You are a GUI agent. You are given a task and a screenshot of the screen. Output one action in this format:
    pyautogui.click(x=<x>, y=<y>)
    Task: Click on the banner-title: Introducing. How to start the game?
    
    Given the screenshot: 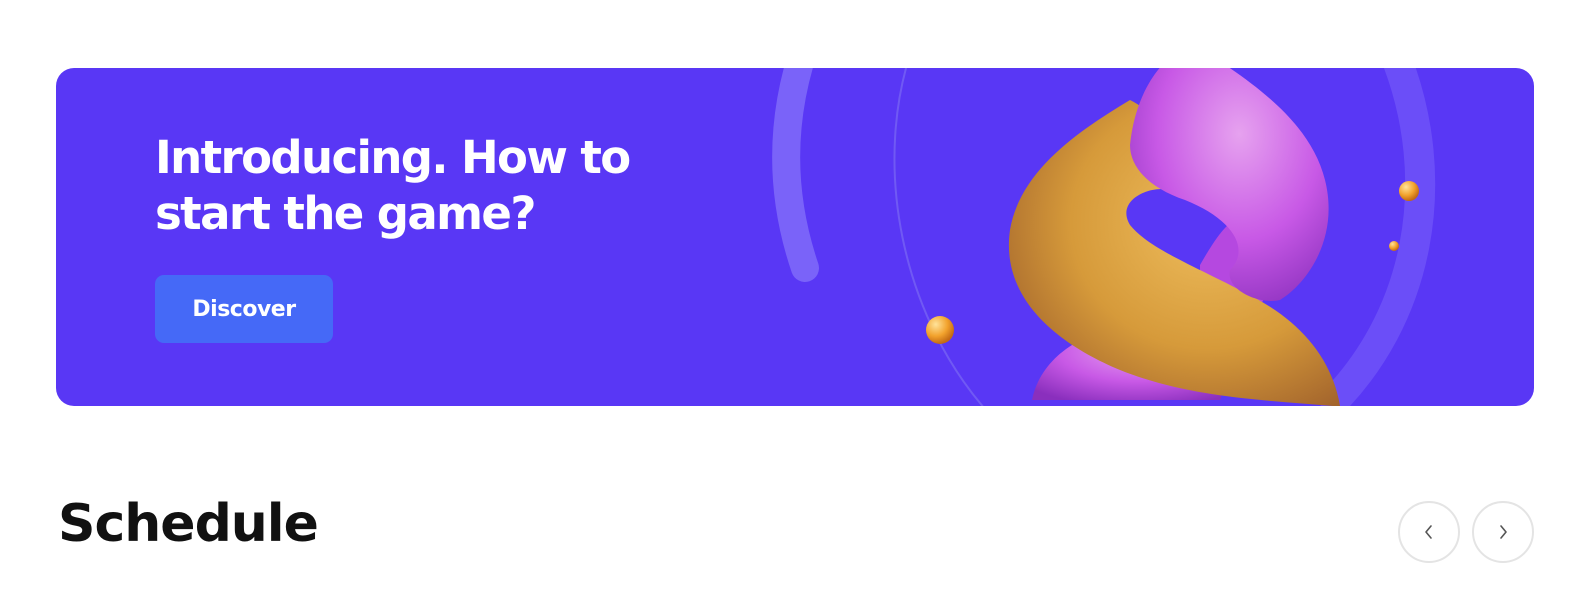 What is the action you would take?
    pyautogui.click(x=393, y=185)
    